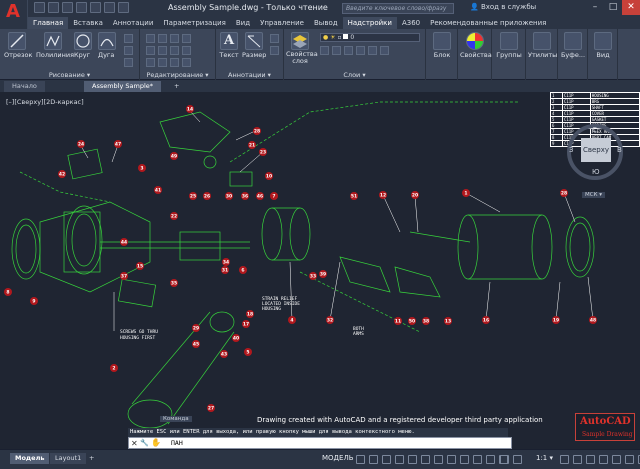 The width and height of the screenshot is (640, 469). Describe the element at coordinates (254, 45) in the screenshot. I see `dimension-button: Размер` at that location.